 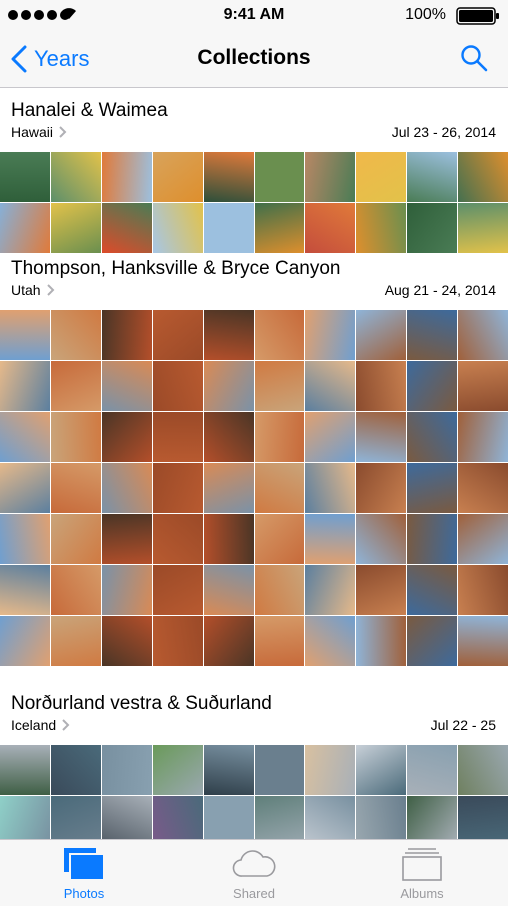 I want to click on tab-shared: Shared, so click(x=254, y=874).